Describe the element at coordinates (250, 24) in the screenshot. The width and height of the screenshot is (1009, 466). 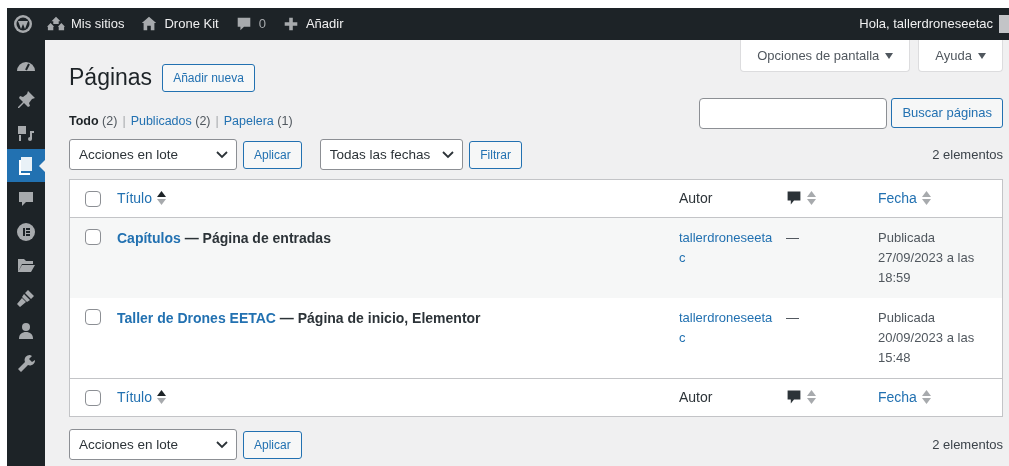
I see `comments-link: 0` at that location.